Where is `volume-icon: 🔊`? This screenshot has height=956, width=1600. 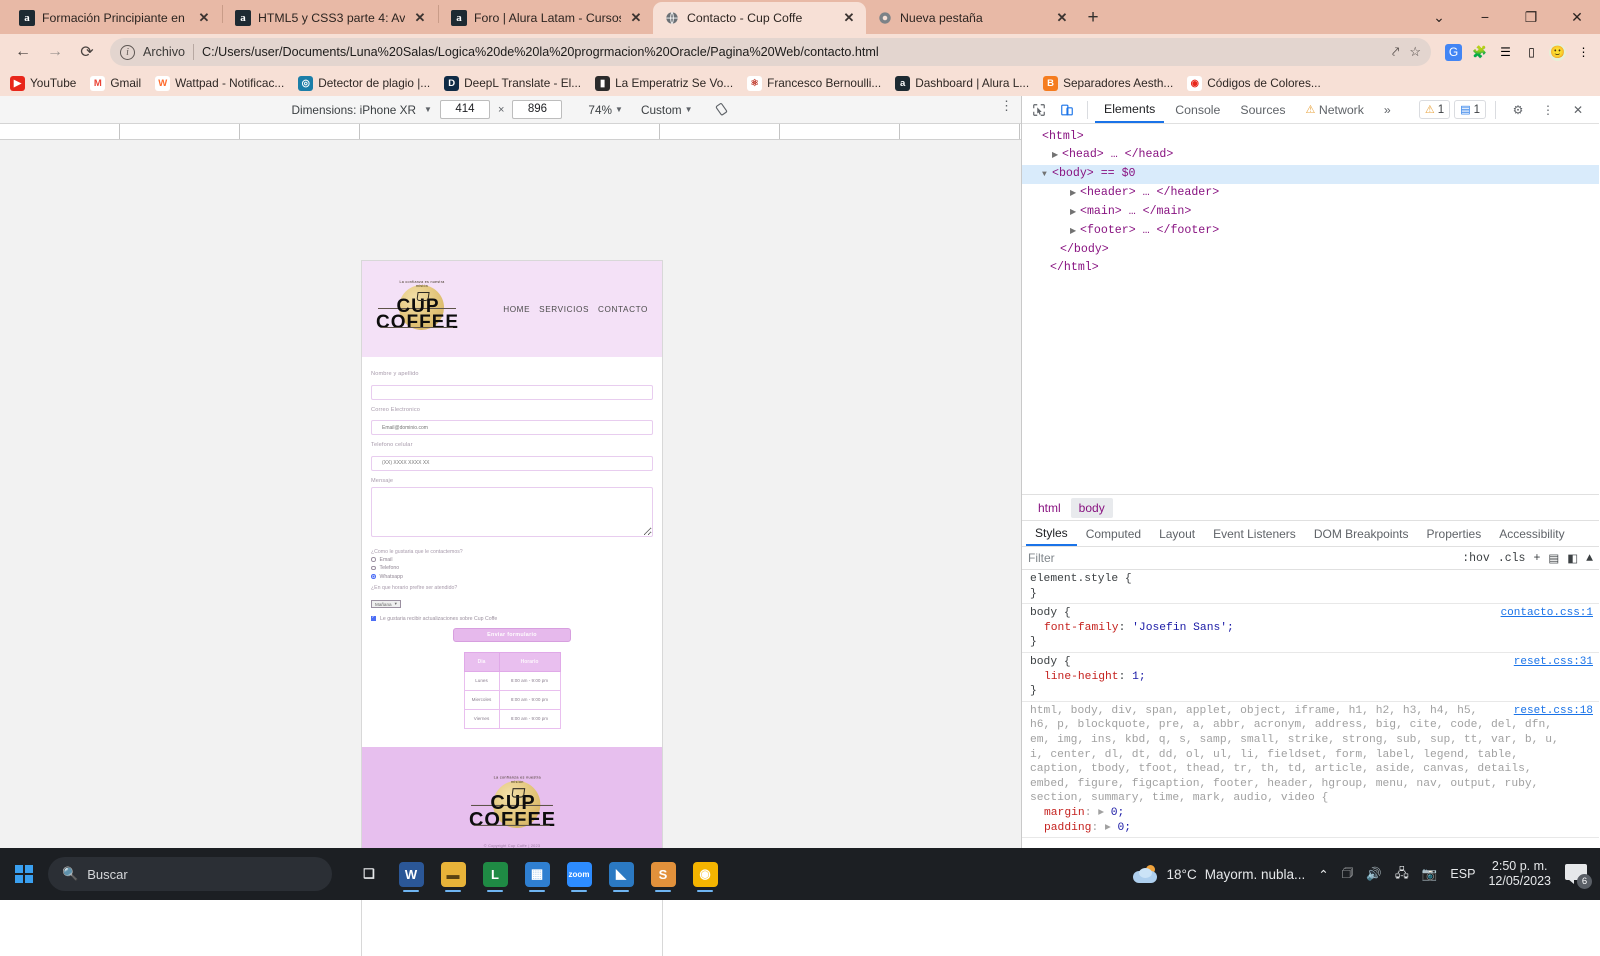 volume-icon: 🔊 is located at coordinates (1374, 874).